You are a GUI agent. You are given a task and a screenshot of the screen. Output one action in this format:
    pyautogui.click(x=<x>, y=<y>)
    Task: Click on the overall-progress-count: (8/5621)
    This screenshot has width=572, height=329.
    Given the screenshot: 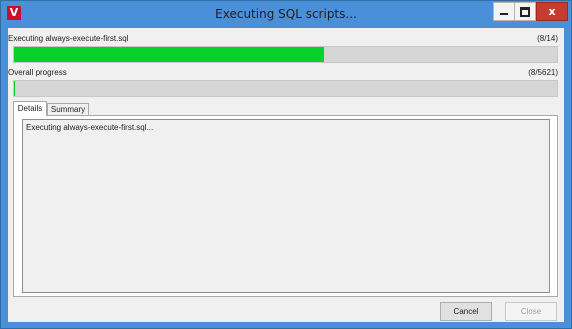 What is the action you would take?
    pyautogui.click(x=543, y=72)
    